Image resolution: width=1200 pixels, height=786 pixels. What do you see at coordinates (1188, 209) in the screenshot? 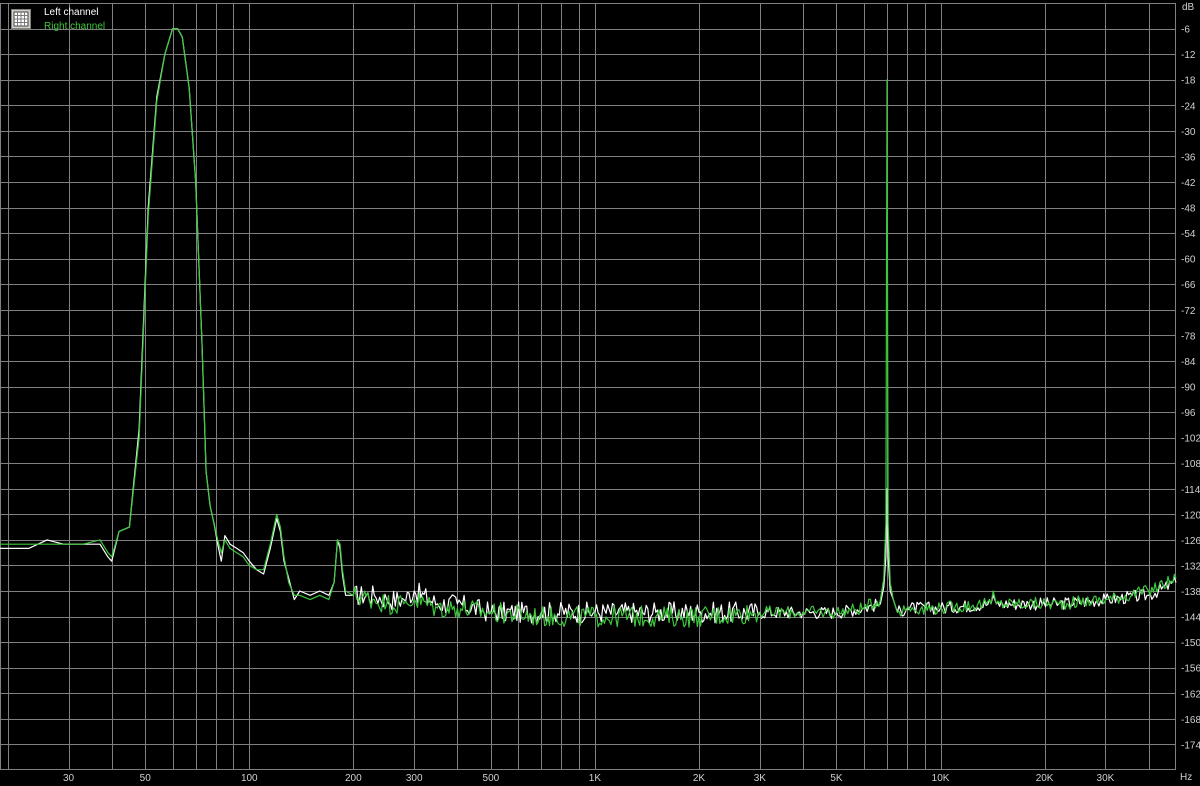
I see `y-tick-label: -48` at bounding box center [1188, 209].